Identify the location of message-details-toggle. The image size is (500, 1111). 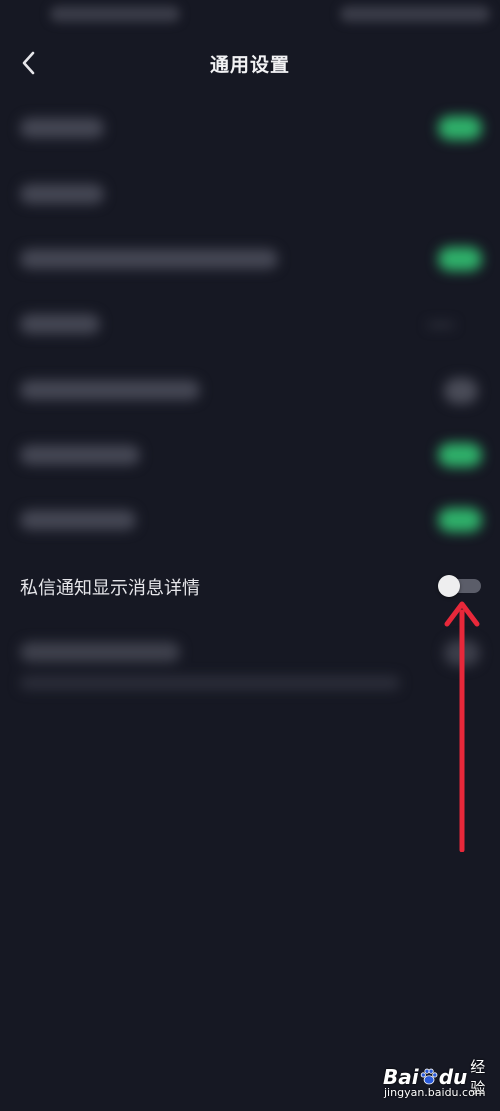
(460, 586).